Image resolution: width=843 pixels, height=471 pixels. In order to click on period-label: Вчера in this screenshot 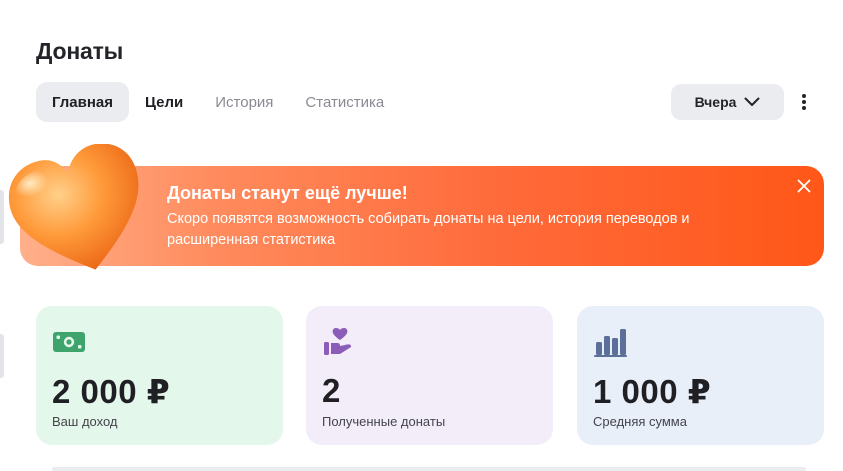, I will do `click(715, 102)`.